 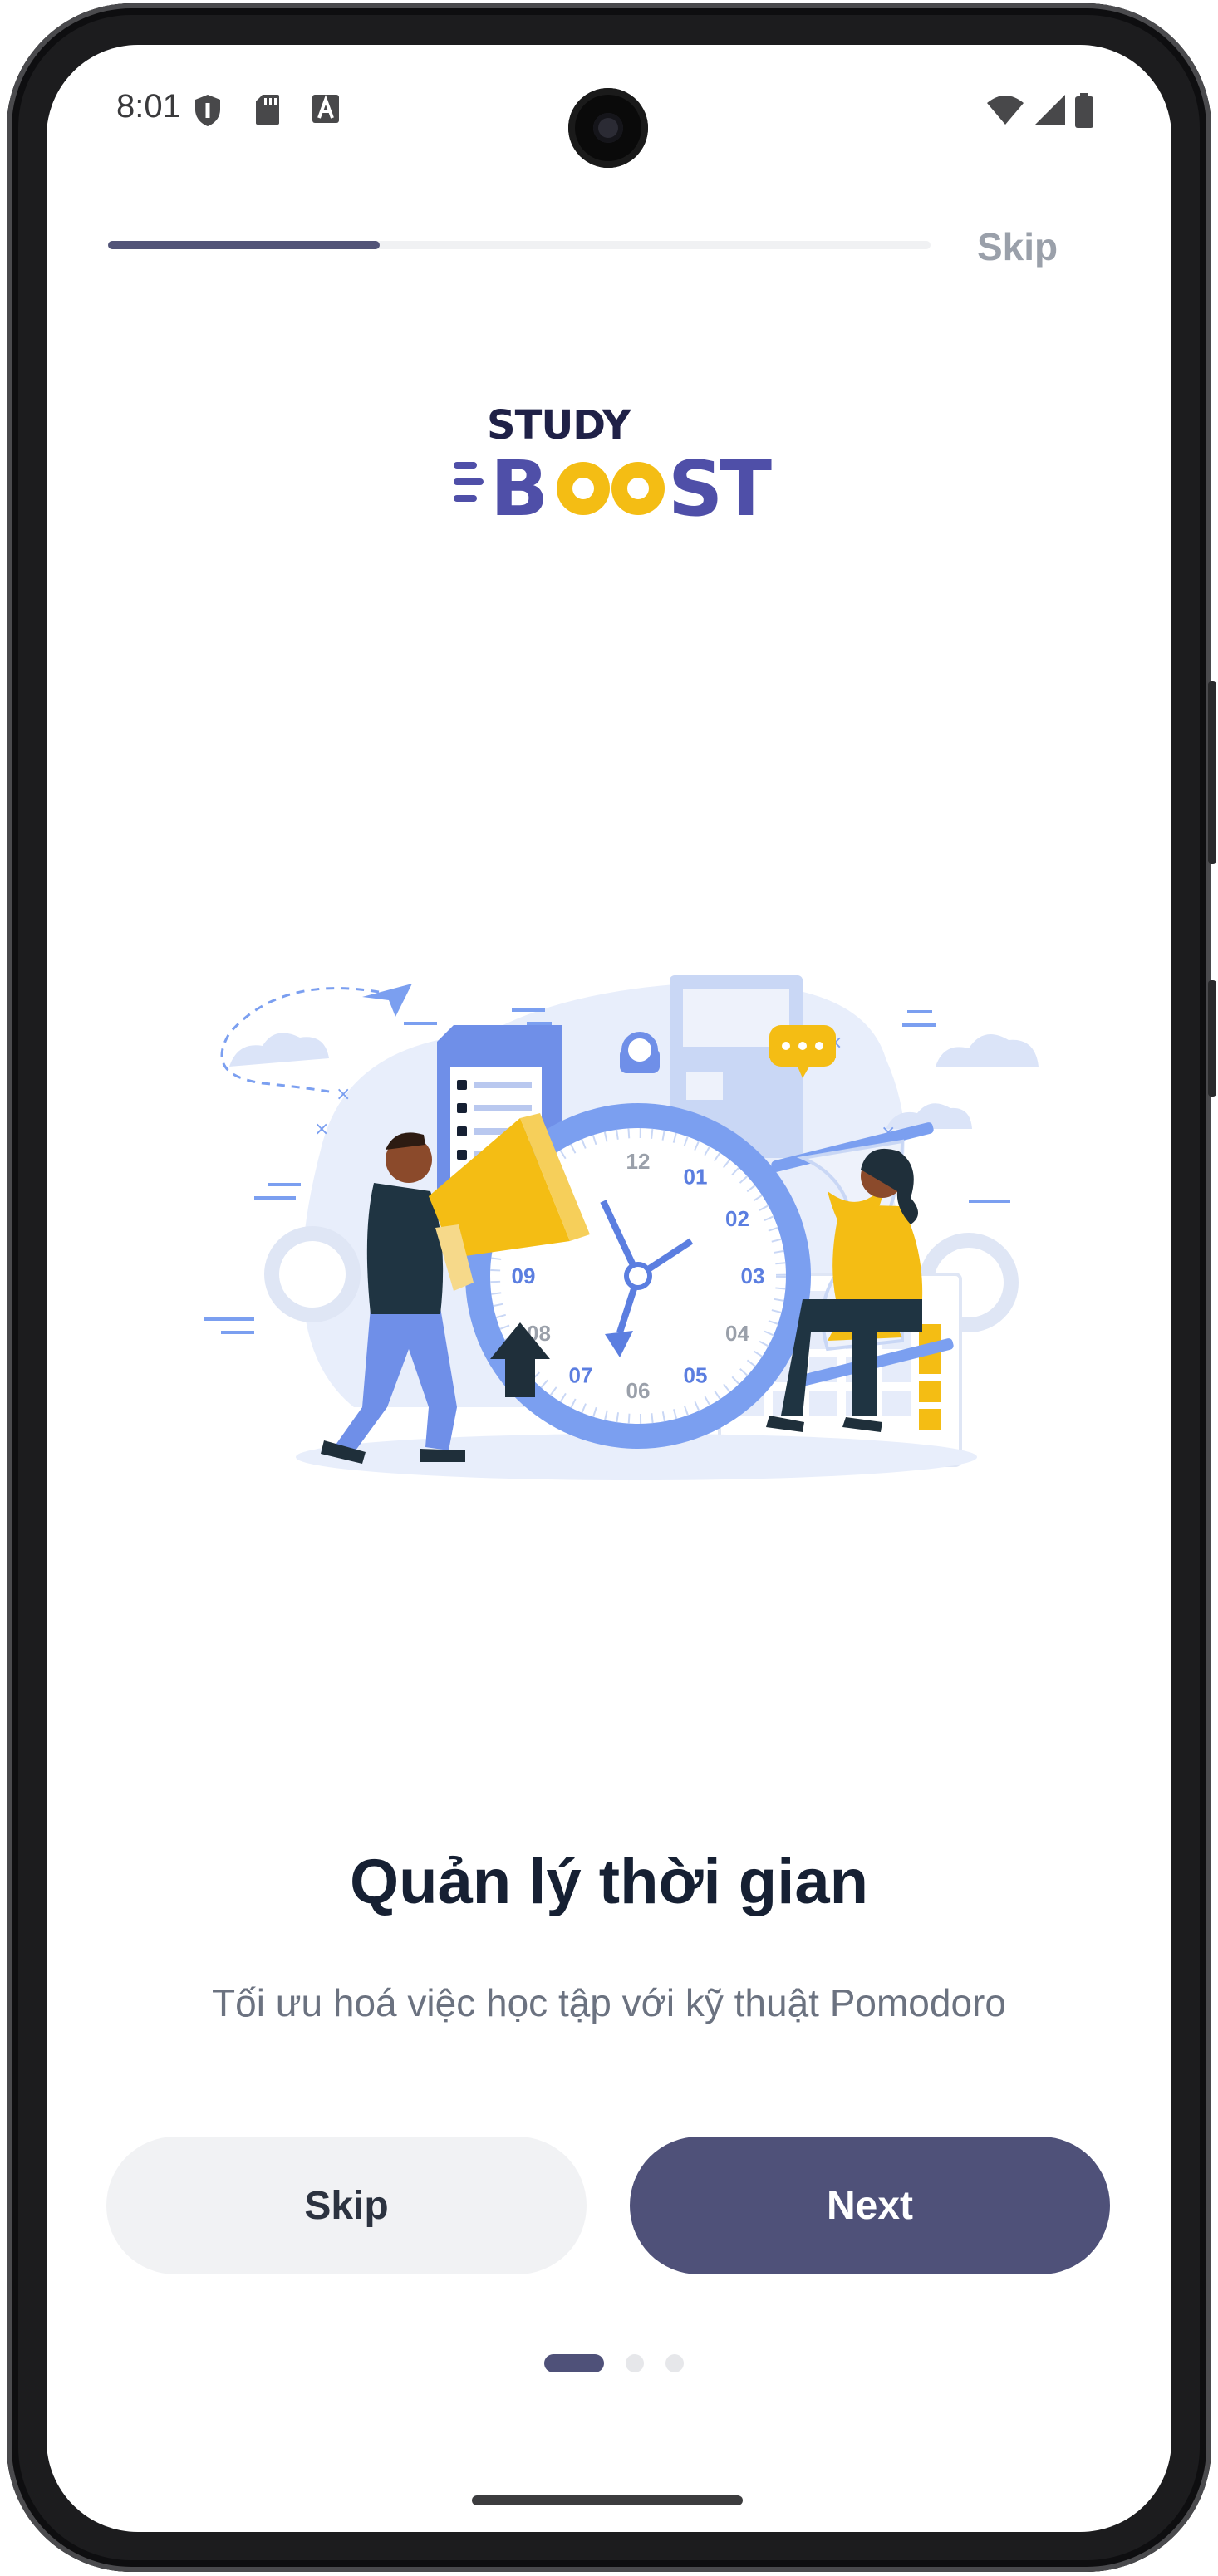 I want to click on clock-number: 04, so click(x=737, y=1333).